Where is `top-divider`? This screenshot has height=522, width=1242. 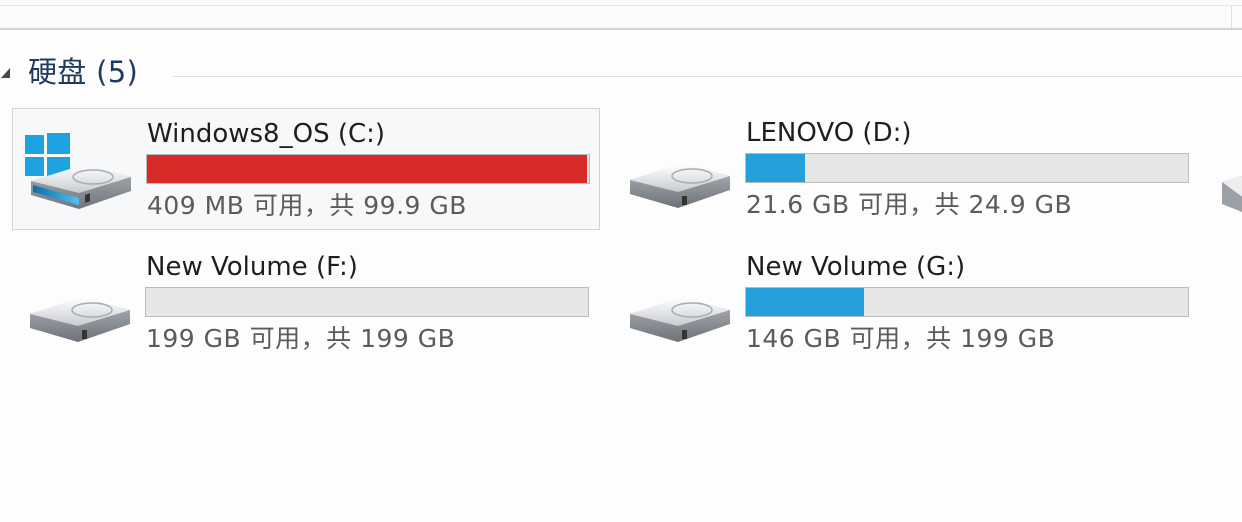 top-divider is located at coordinates (621, 5).